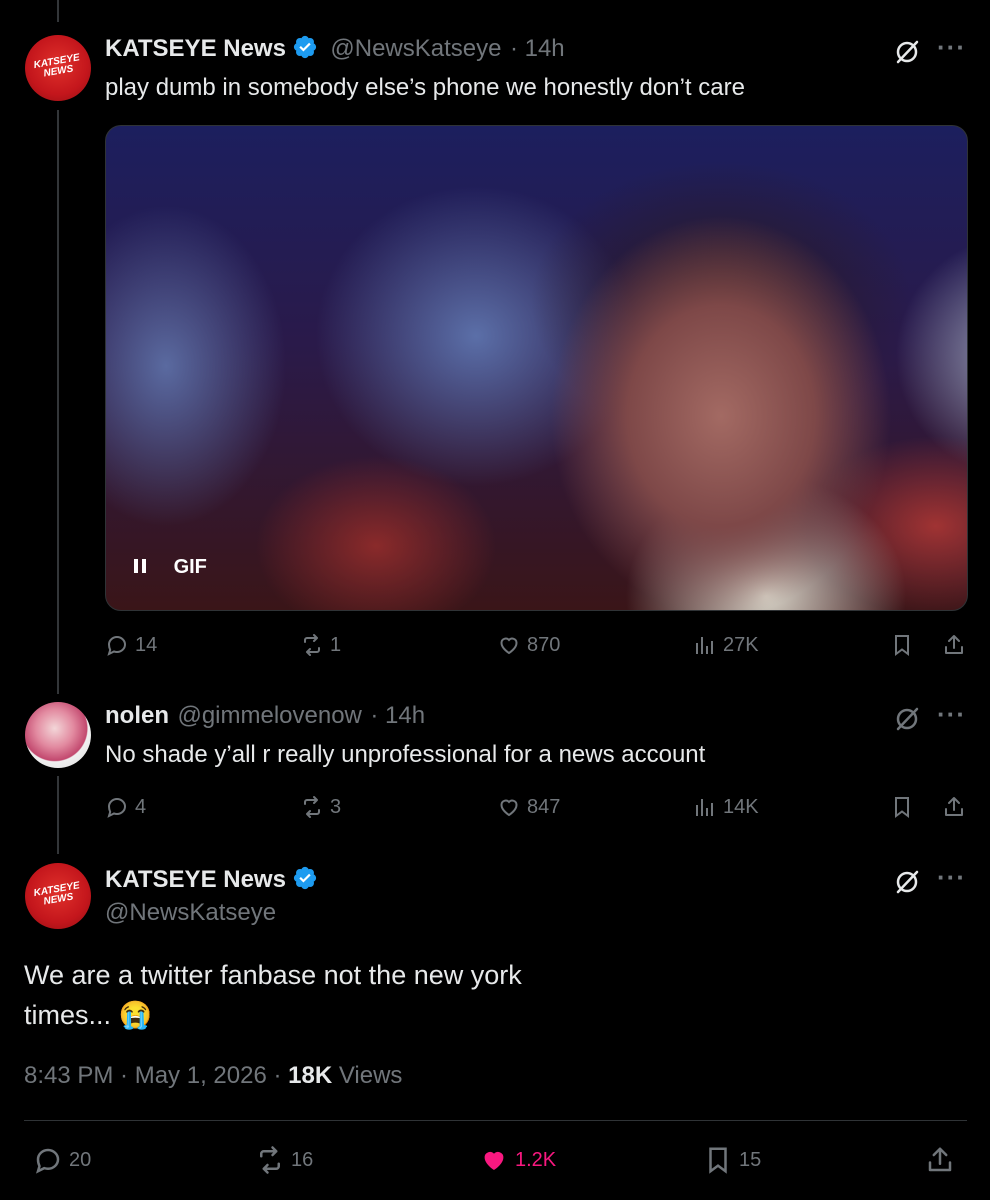 Image resolution: width=990 pixels, height=1200 pixels. I want to click on views-button: 14K, so click(726, 807).